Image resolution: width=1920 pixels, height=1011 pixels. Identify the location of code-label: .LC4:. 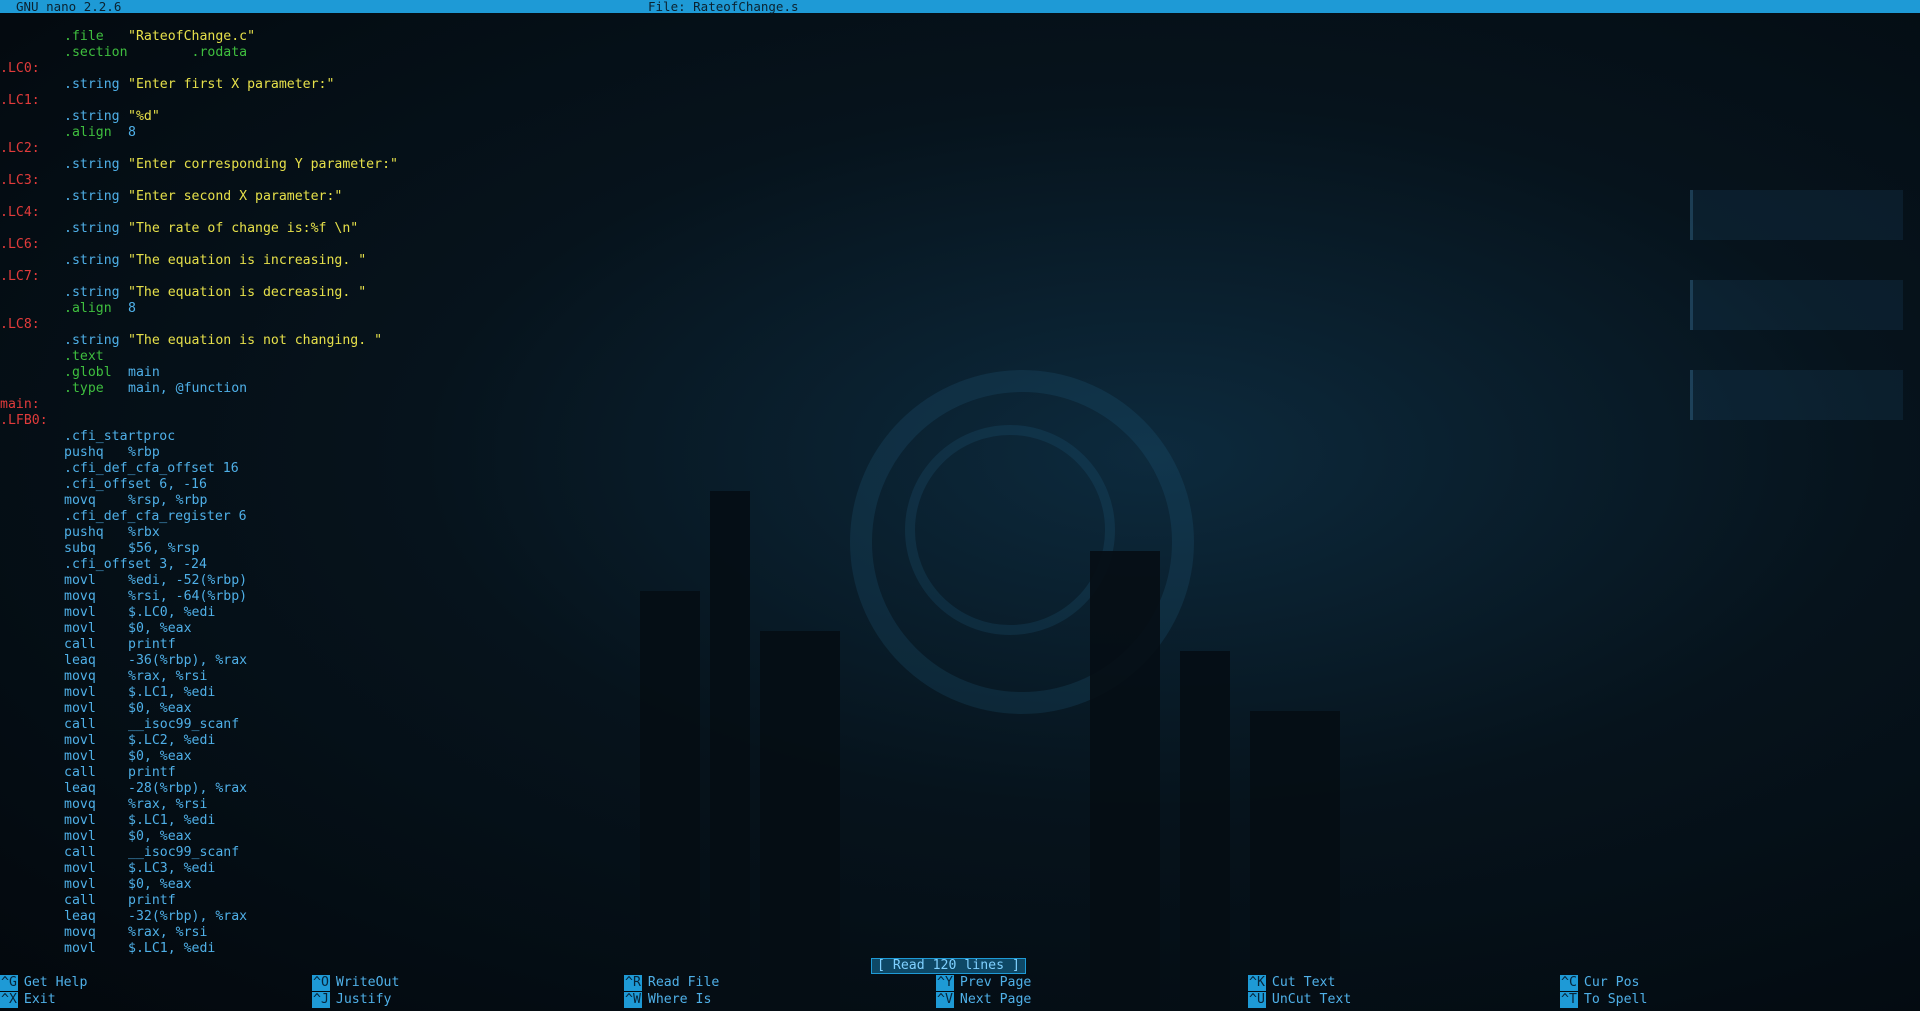
(20, 212).